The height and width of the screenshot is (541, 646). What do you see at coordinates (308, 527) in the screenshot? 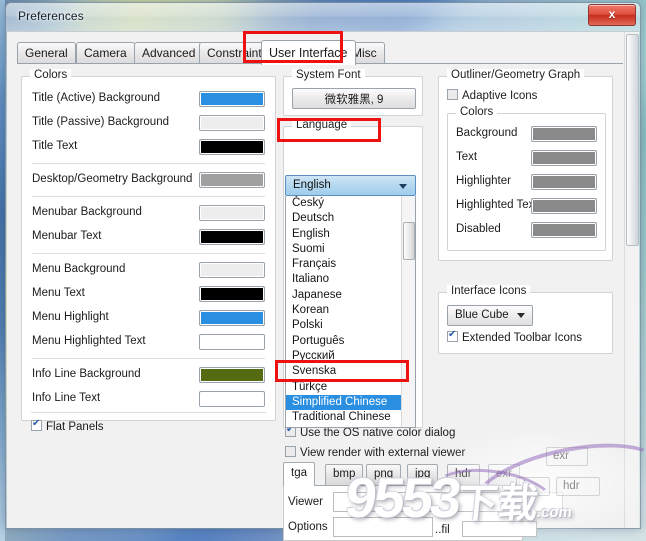
I see `options-label: Options` at bounding box center [308, 527].